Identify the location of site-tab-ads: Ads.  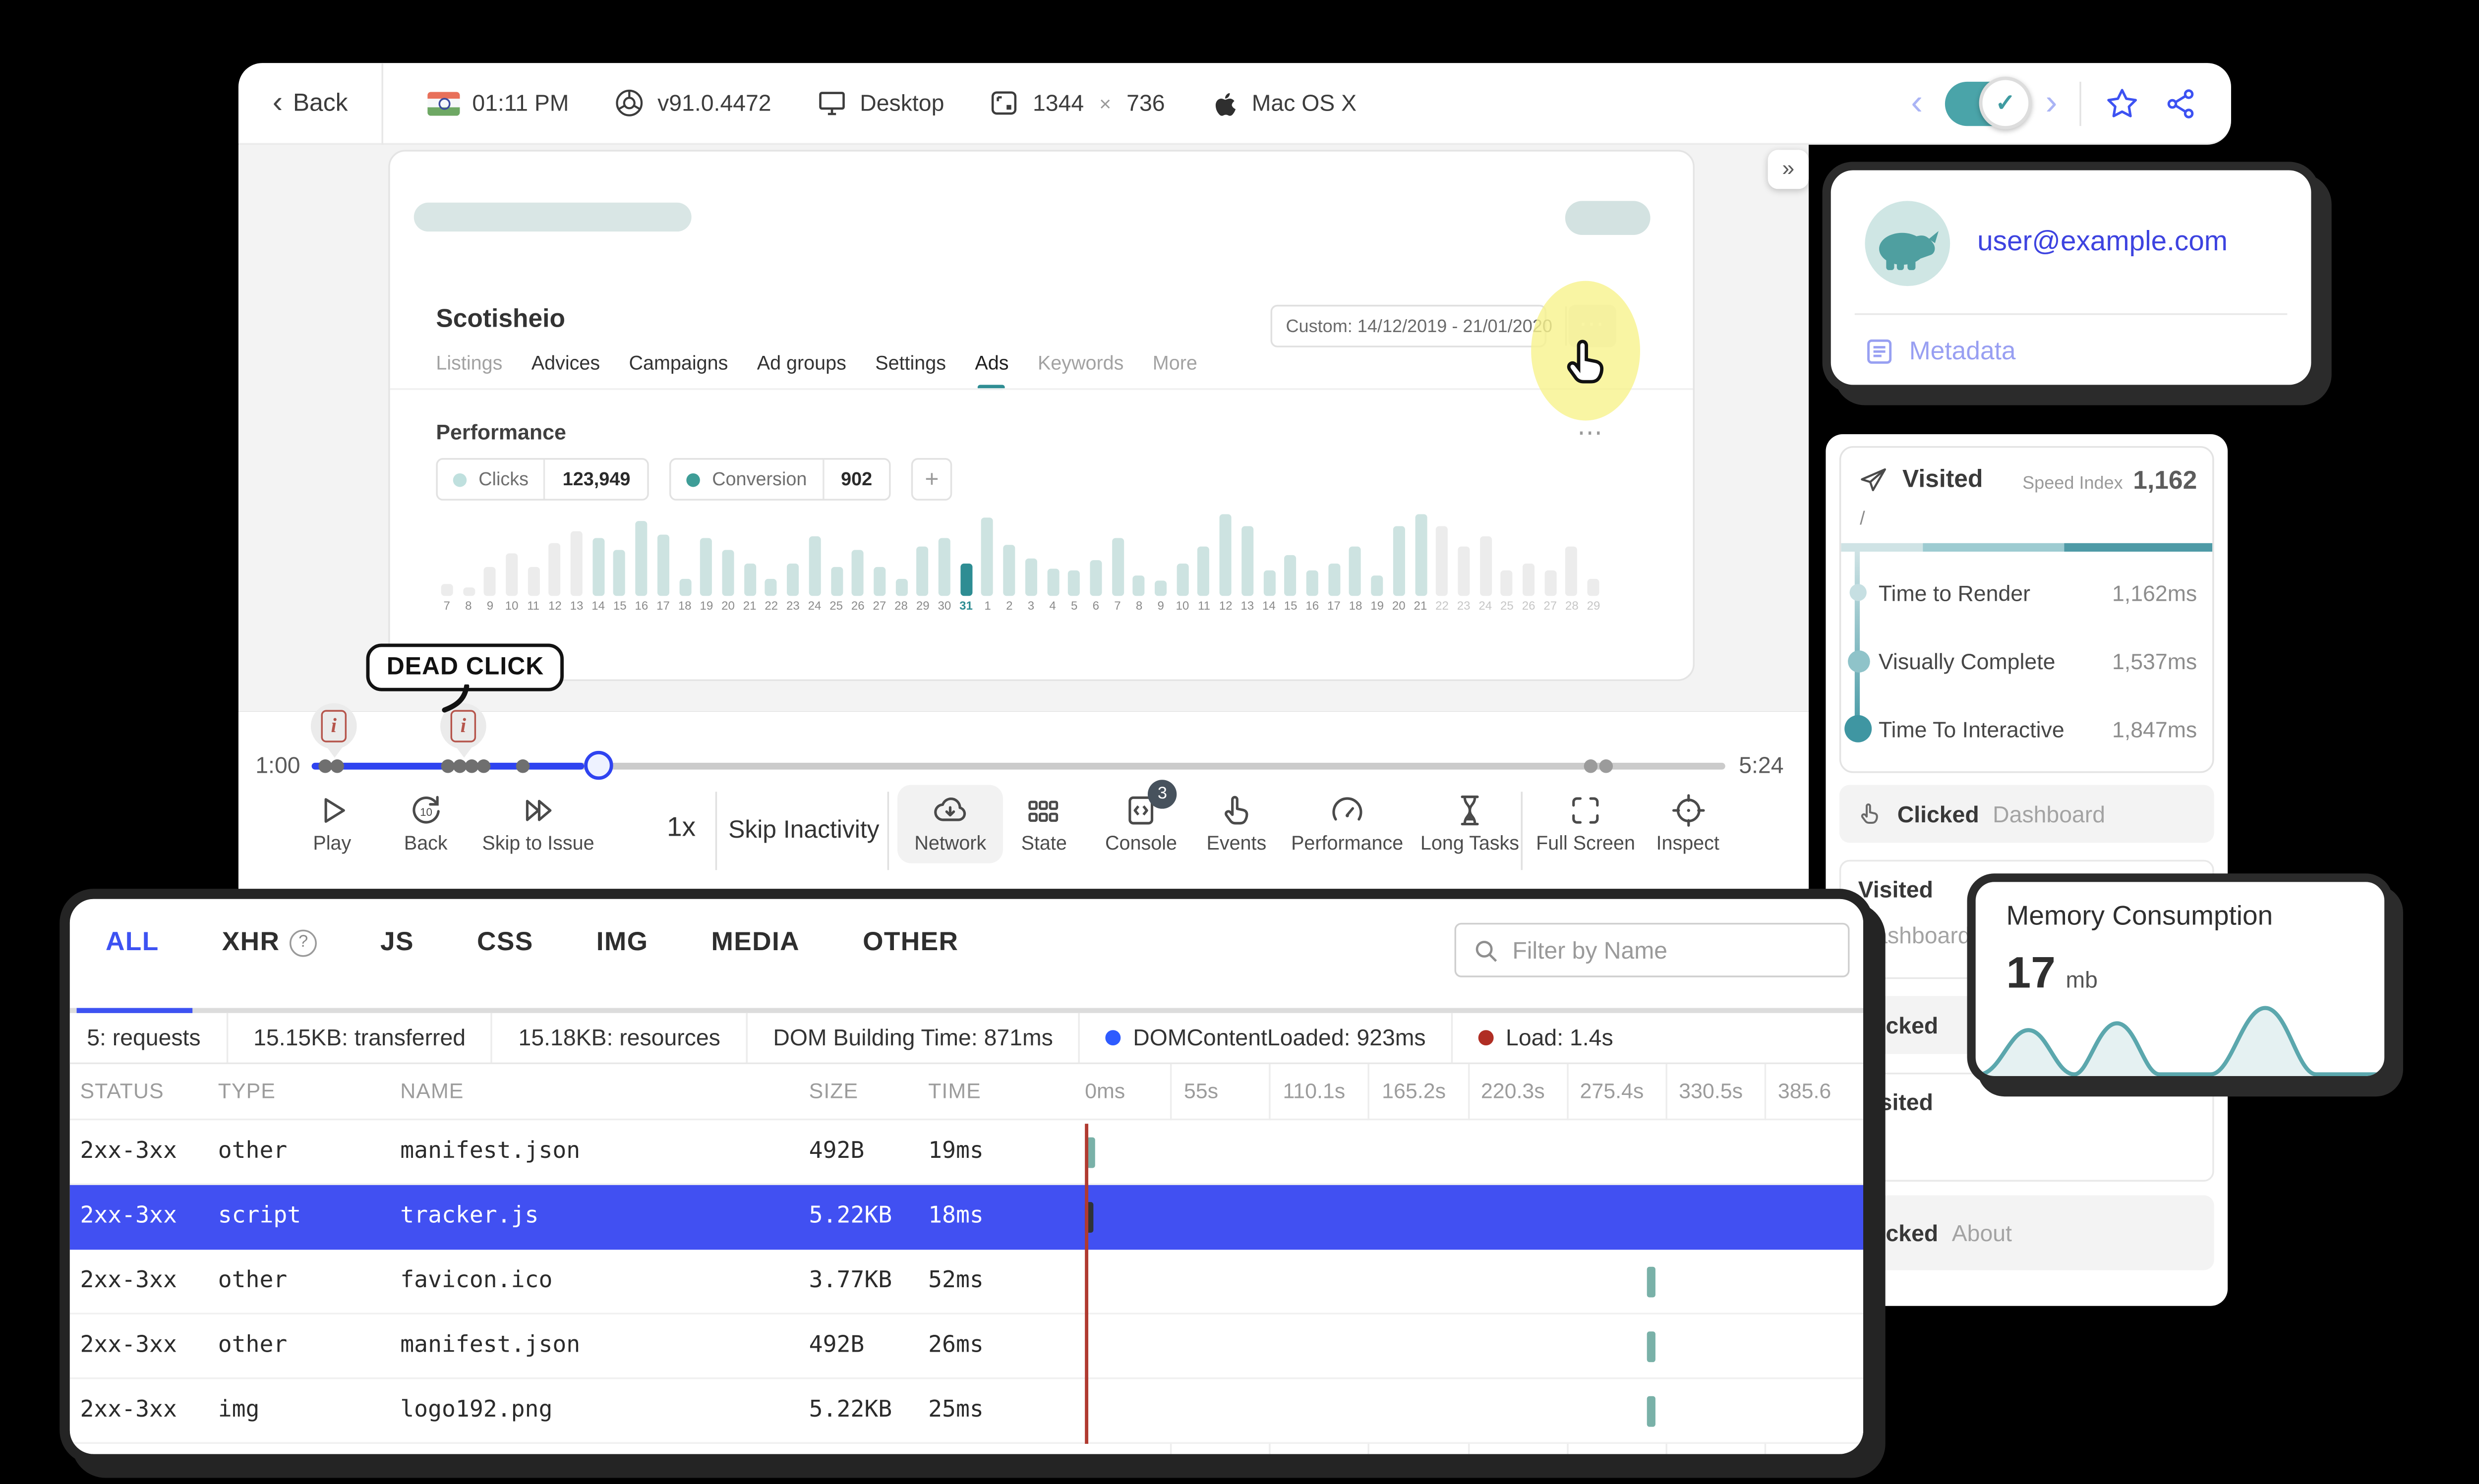
(992, 372).